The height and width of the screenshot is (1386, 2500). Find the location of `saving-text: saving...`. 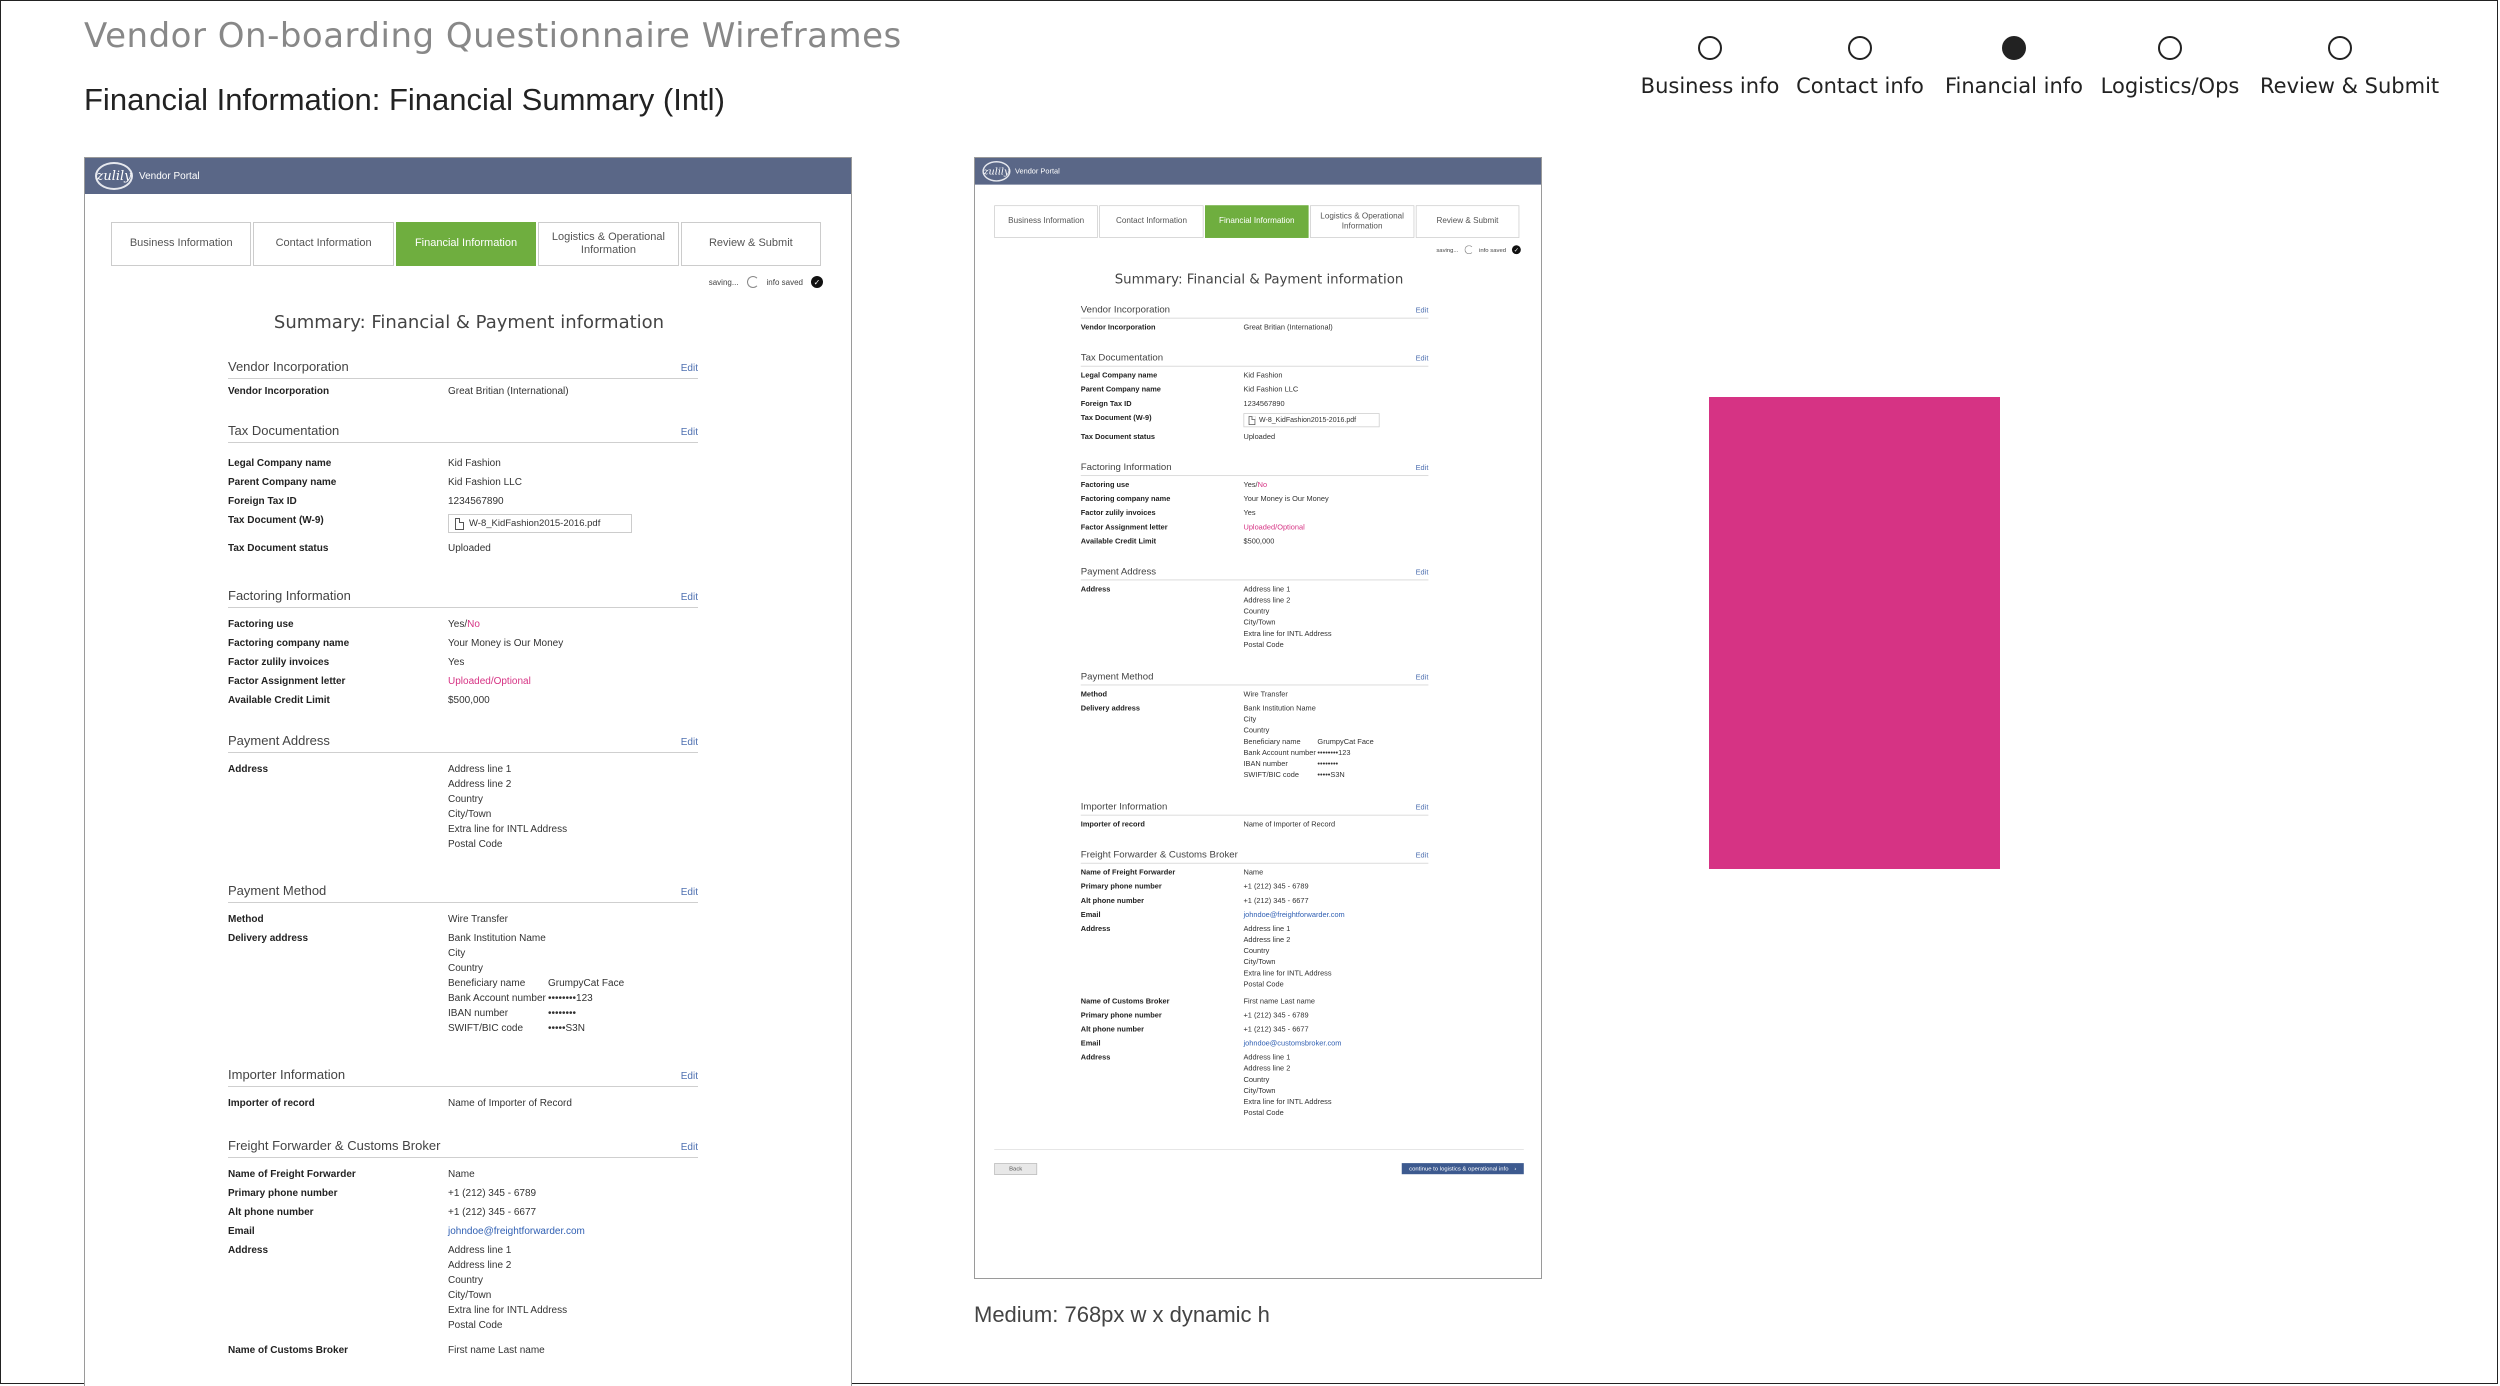

saving-text: saving... is located at coordinates (1447, 250).